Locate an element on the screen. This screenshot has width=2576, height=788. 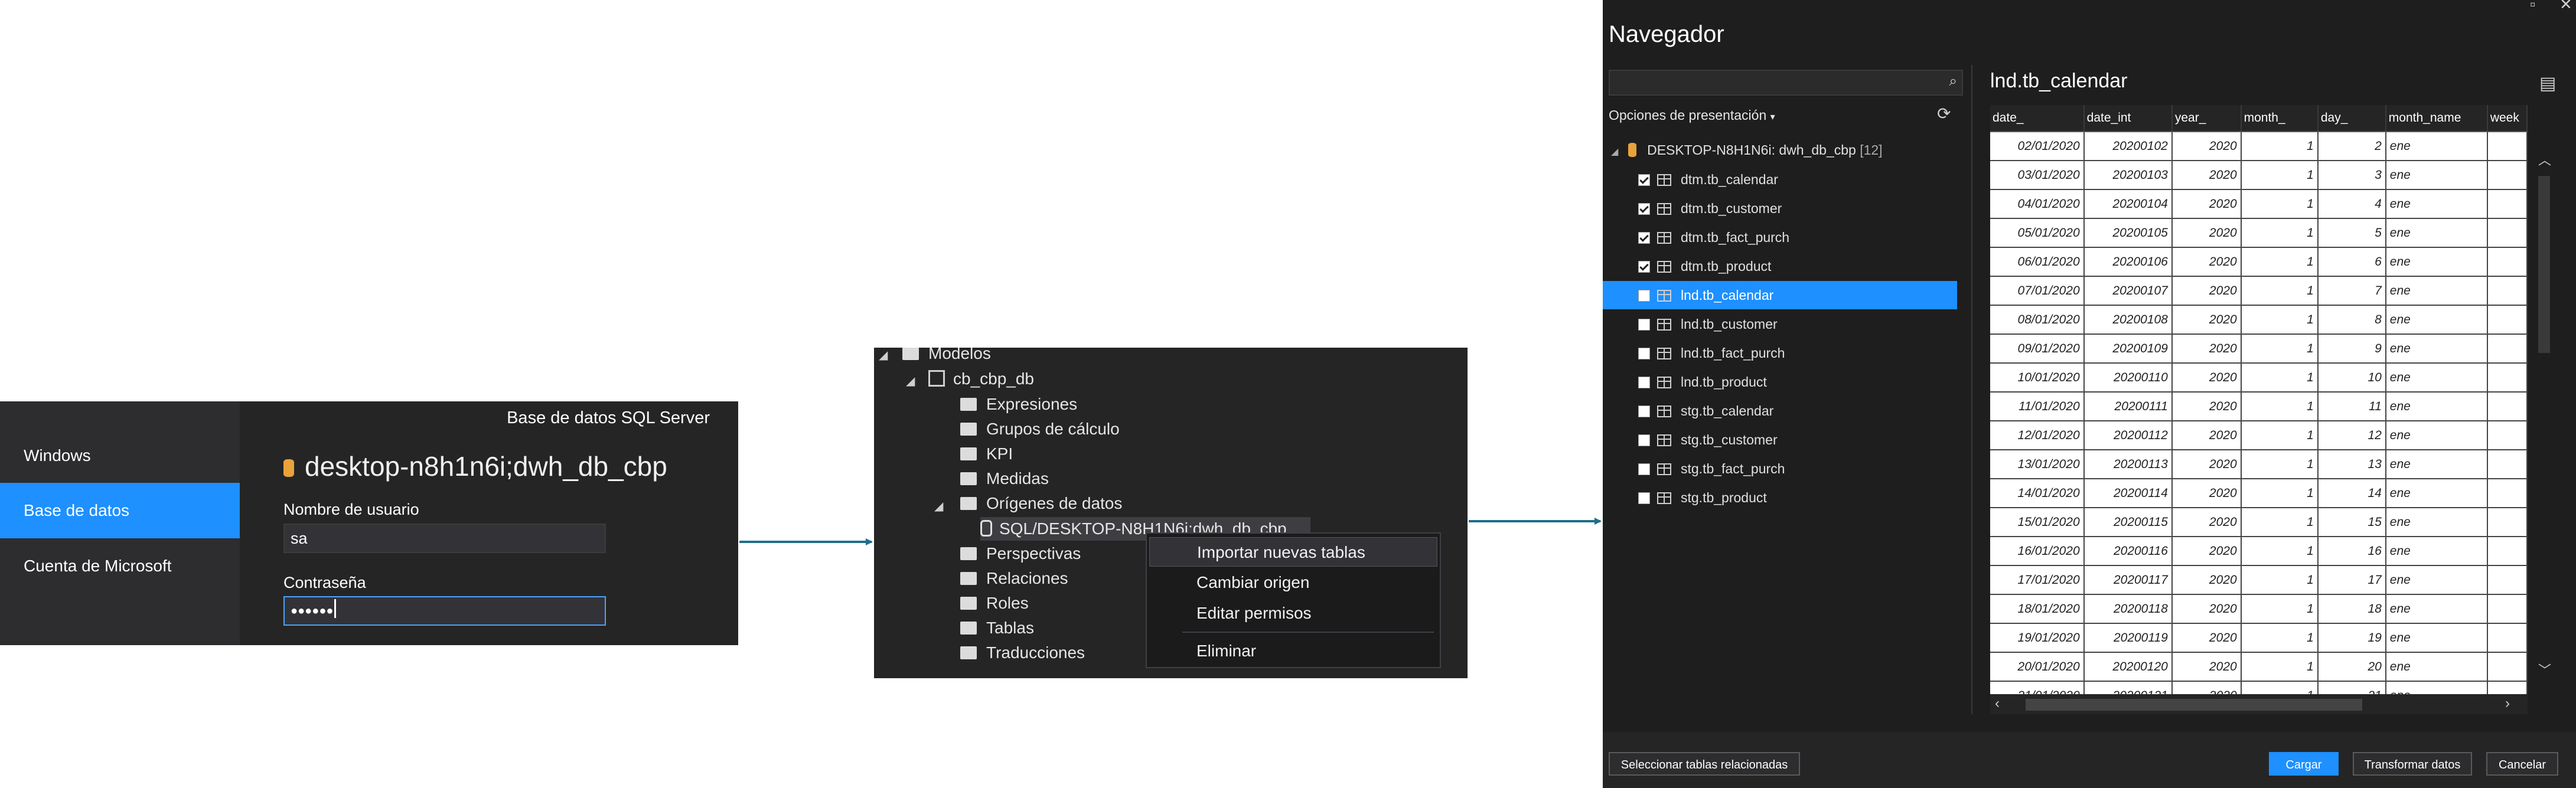
table-item: lnd.tb_calendar is located at coordinates (1780, 295).